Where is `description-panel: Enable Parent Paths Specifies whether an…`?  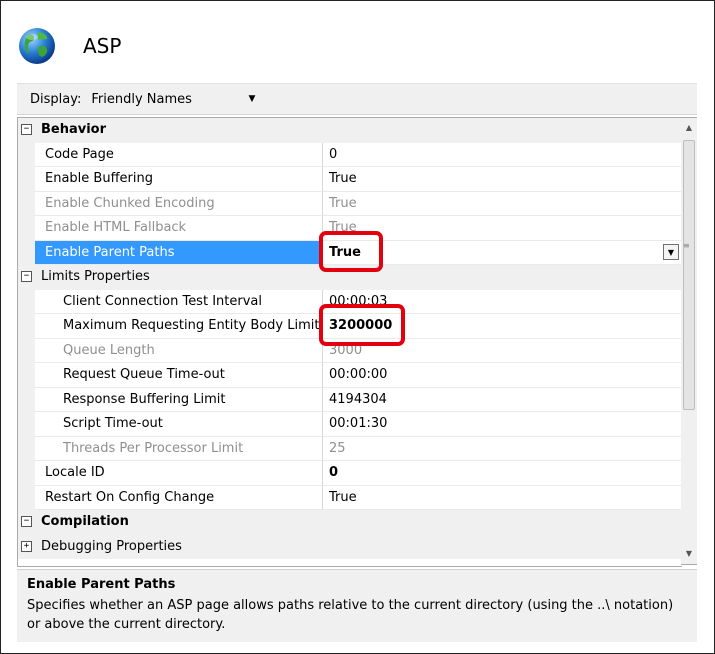 description-panel: Enable Parent Paths Specifies whether an… is located at coordinates (357, 605).